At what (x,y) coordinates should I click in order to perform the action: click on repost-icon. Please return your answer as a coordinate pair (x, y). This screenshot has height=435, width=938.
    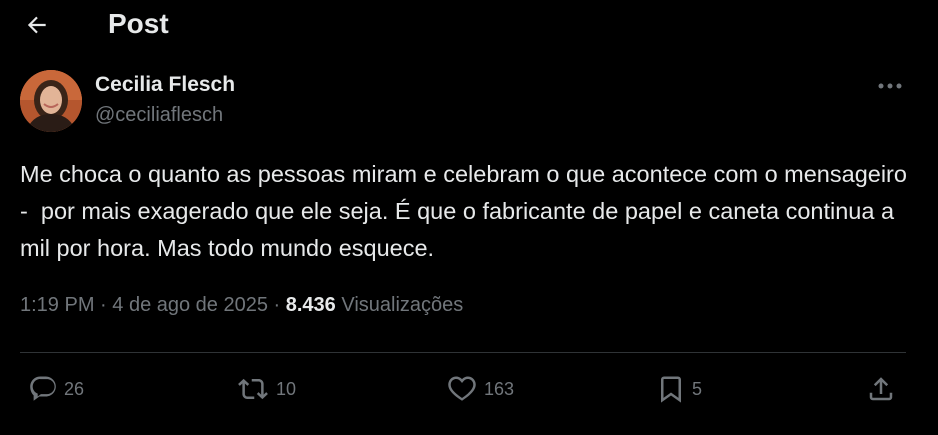
    Looking at the image, I should click on (253, 389).